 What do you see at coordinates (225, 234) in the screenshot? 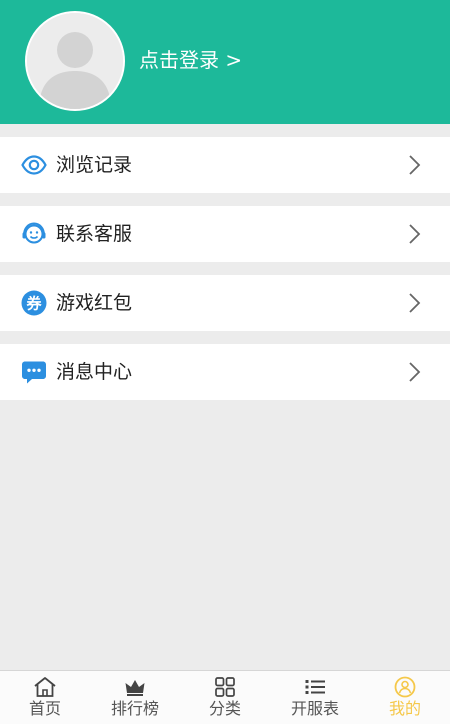
I see `menu-item-customer-service: 联系客服` at bounding box center [225, 234].